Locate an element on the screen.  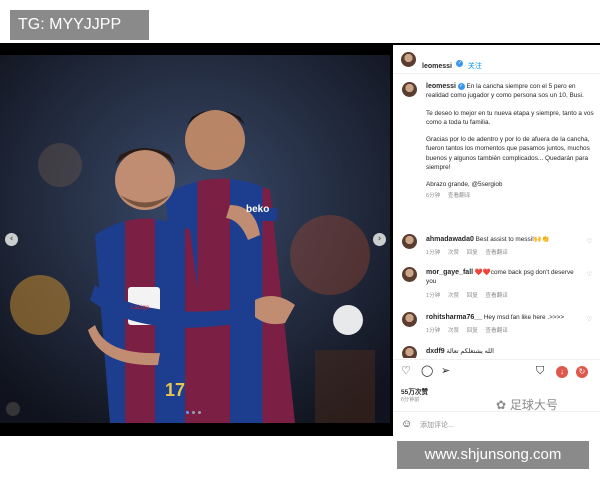
caption-time: 6分钟 is located at coordinates (433, 195).